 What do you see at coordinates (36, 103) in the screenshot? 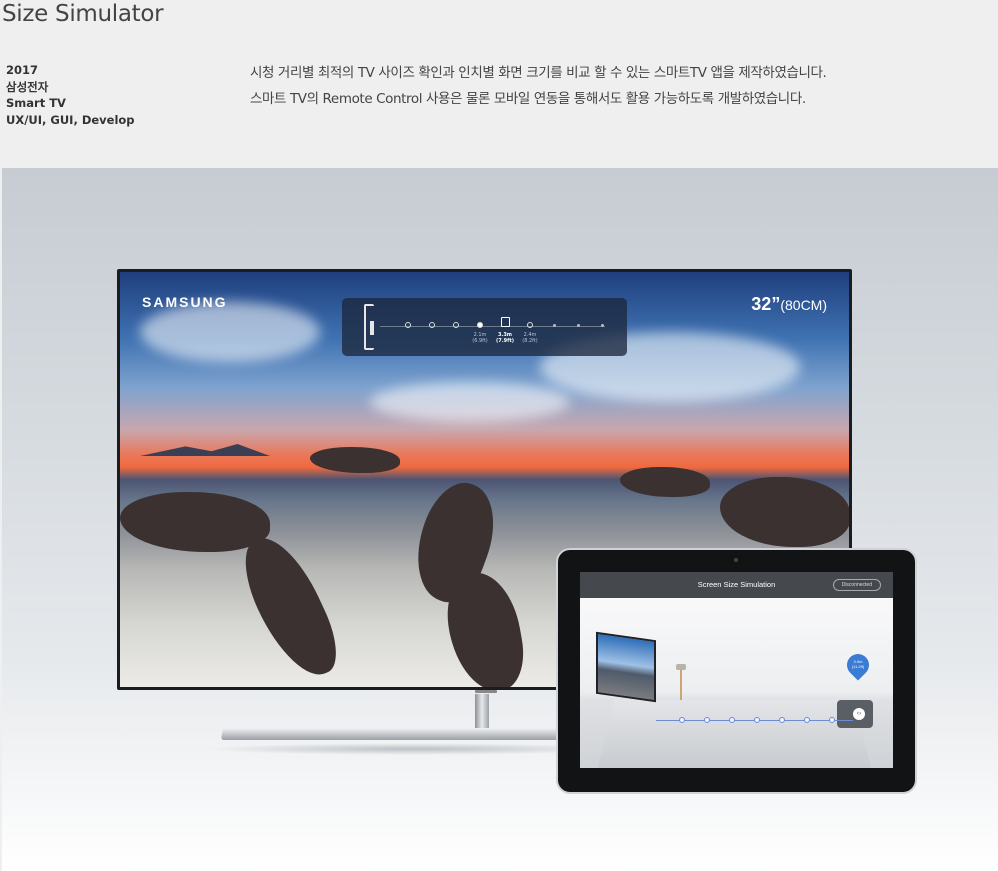
I see `project-platform: Smart TV` at bounding box center [36, 103].